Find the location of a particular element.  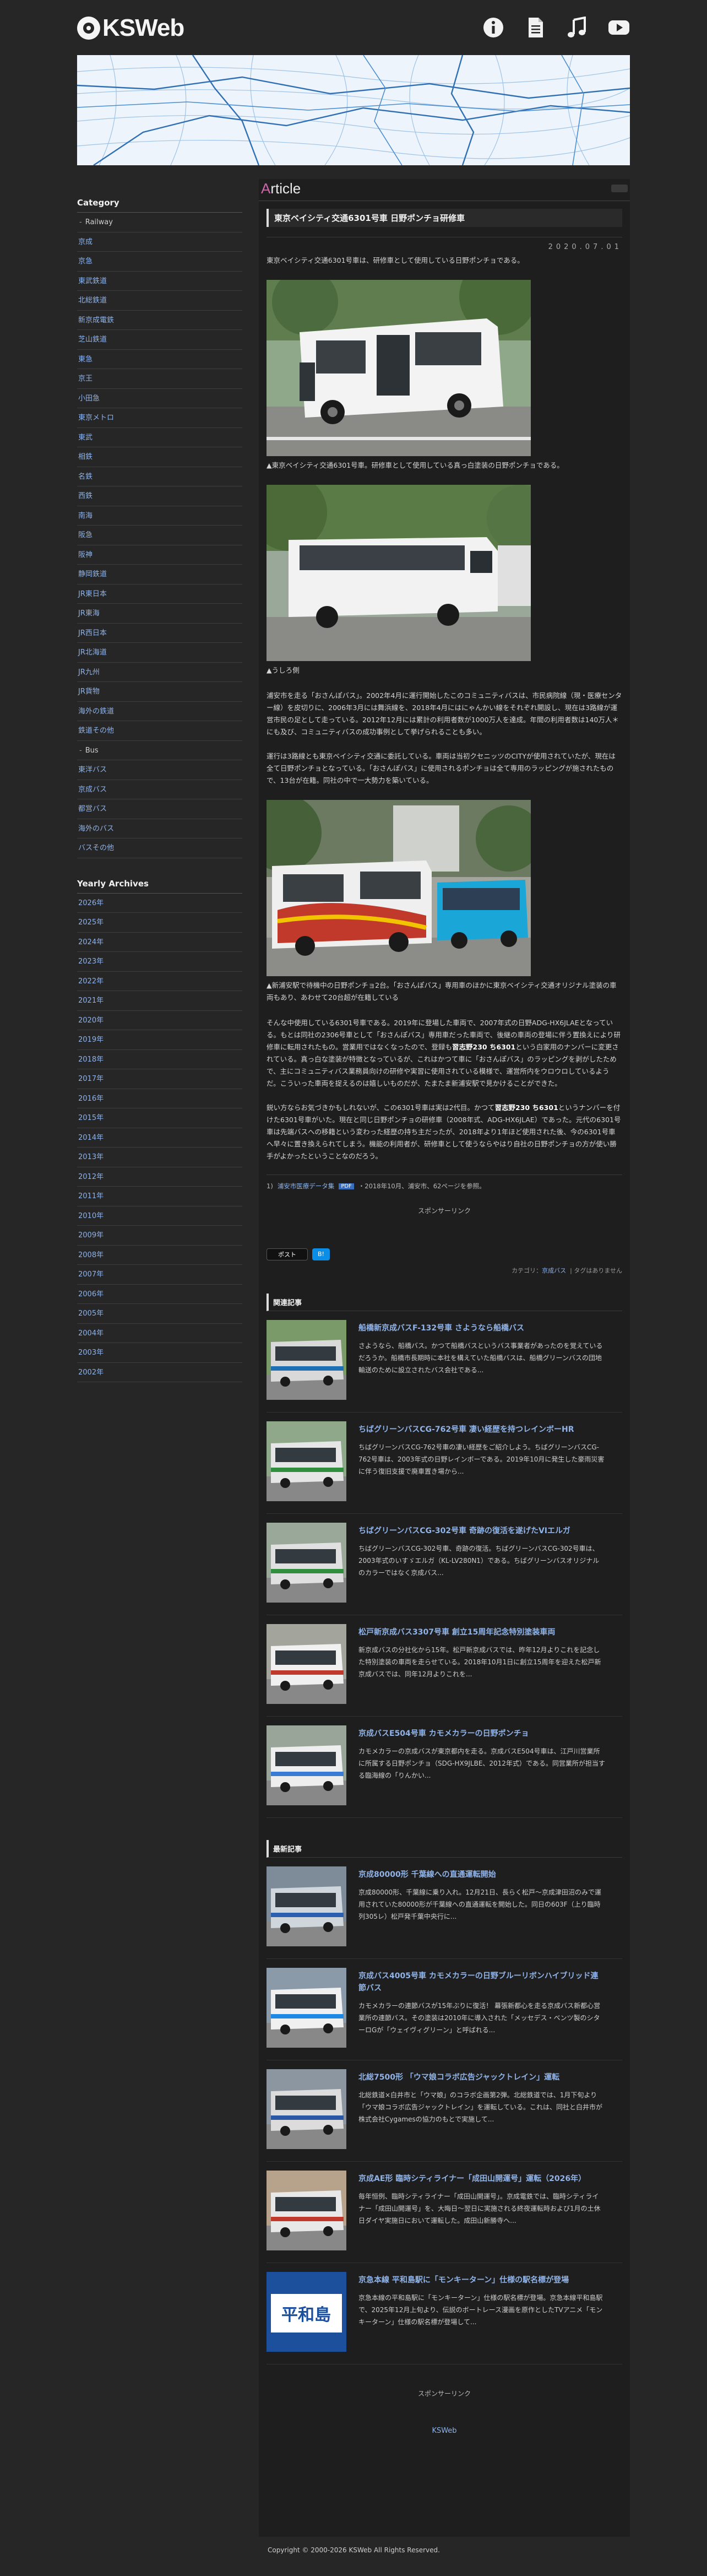

article-card-title: 北総7500形 「ウマ娘コラボ広告ジャックトレイン」運転 is located at coordinates (481, 2077).